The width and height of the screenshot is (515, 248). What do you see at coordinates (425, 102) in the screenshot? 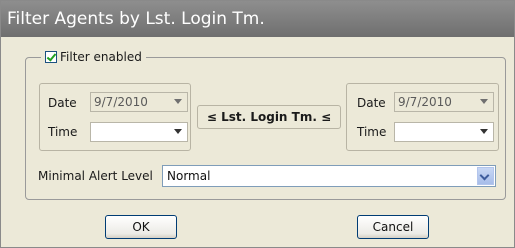
I see `right-date-value: 9/7/2010` at bounding box center [425, 102].